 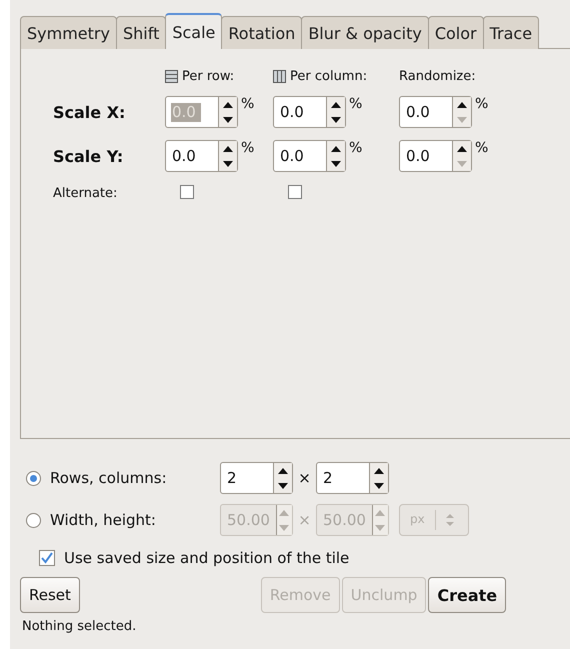 I want to click on button: Reset, so click(x=50, y=595).